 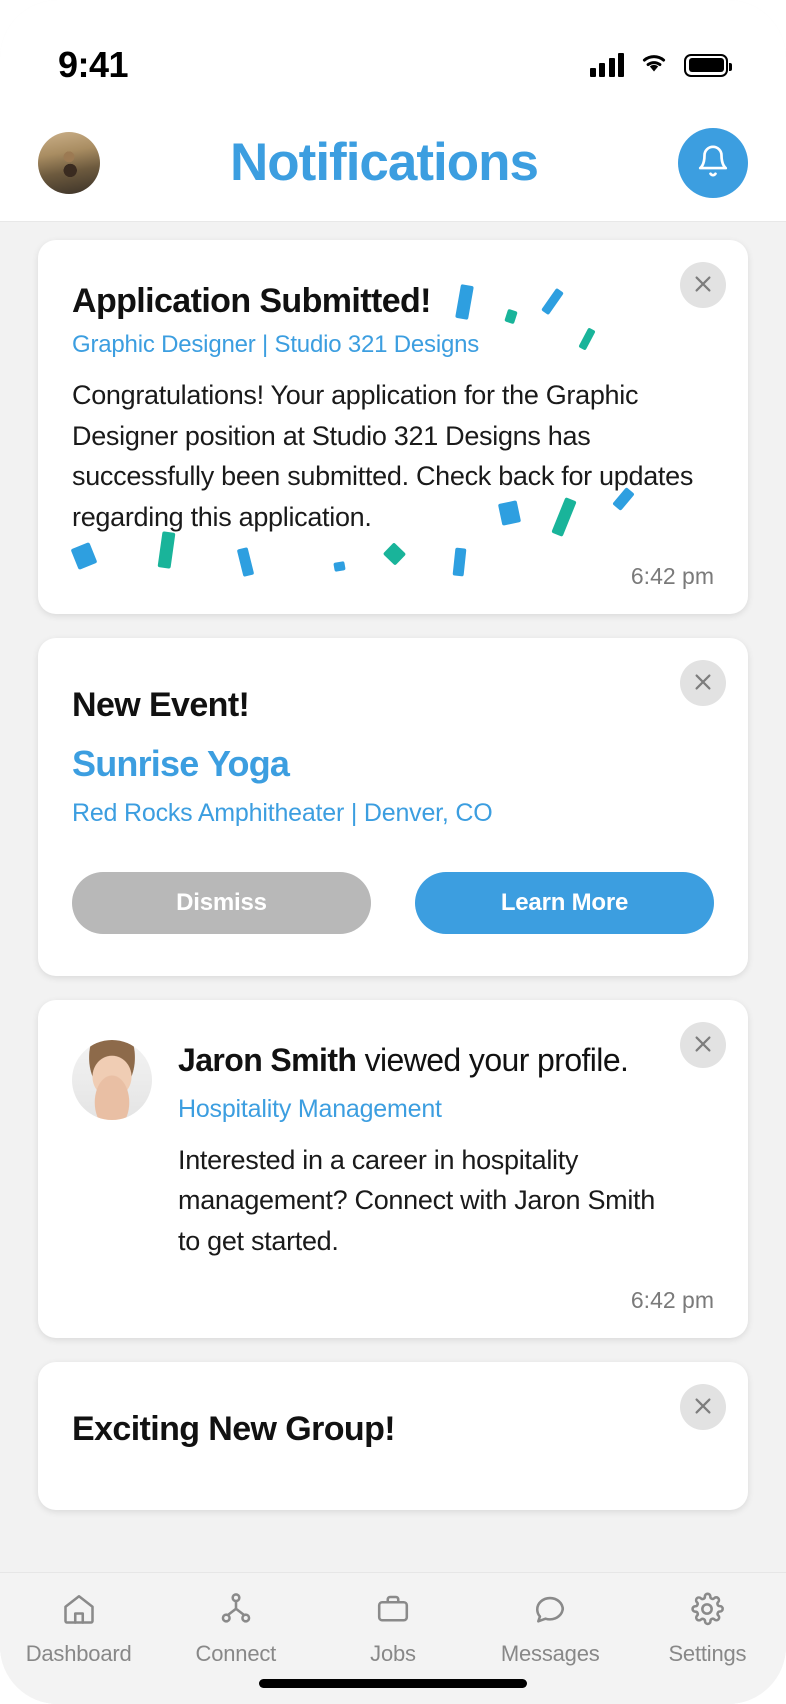 What do you see at coordinates (606, 65) in the screenshot?
I see `cellular-signal-icon` at bounding box center [606, 65].